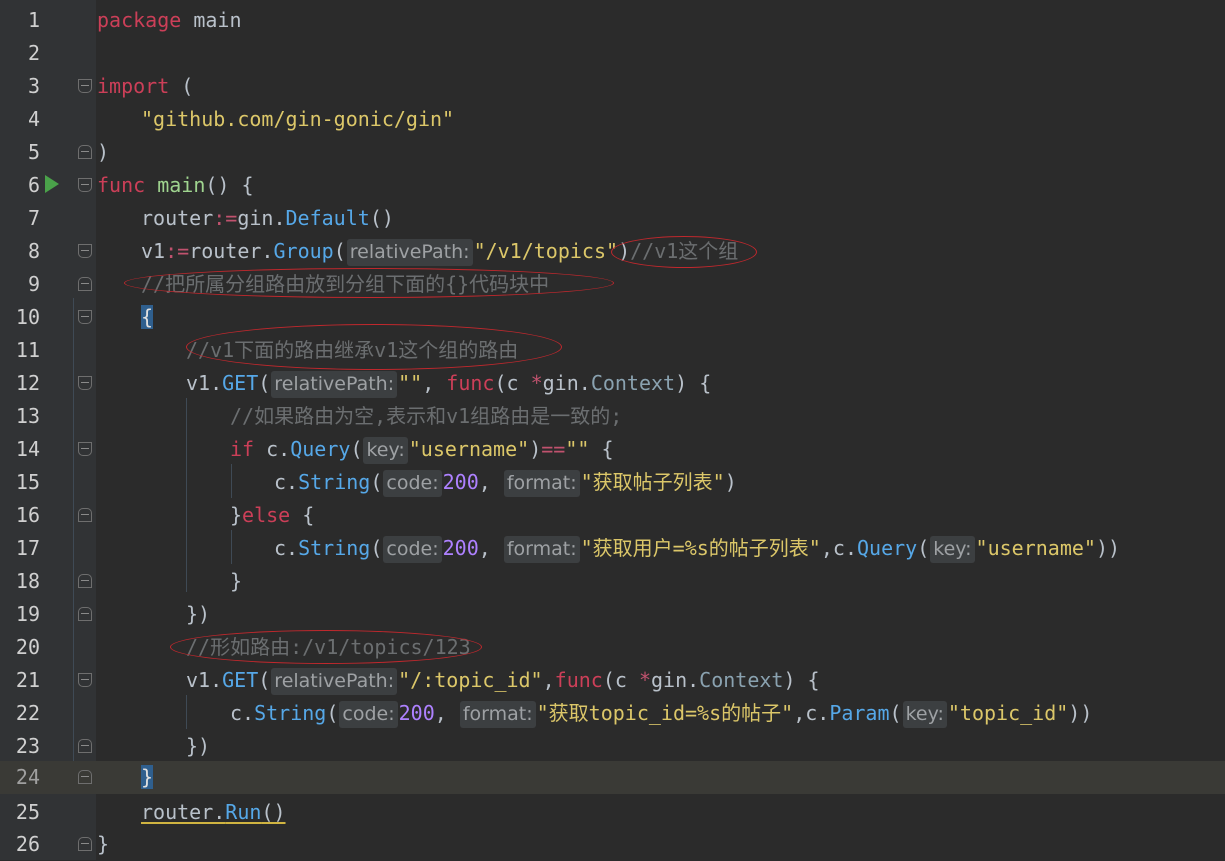 Image resolution: width=1225 pixels, height=861 pixels. I want to click on matched-brace: {, so click(147, 317).